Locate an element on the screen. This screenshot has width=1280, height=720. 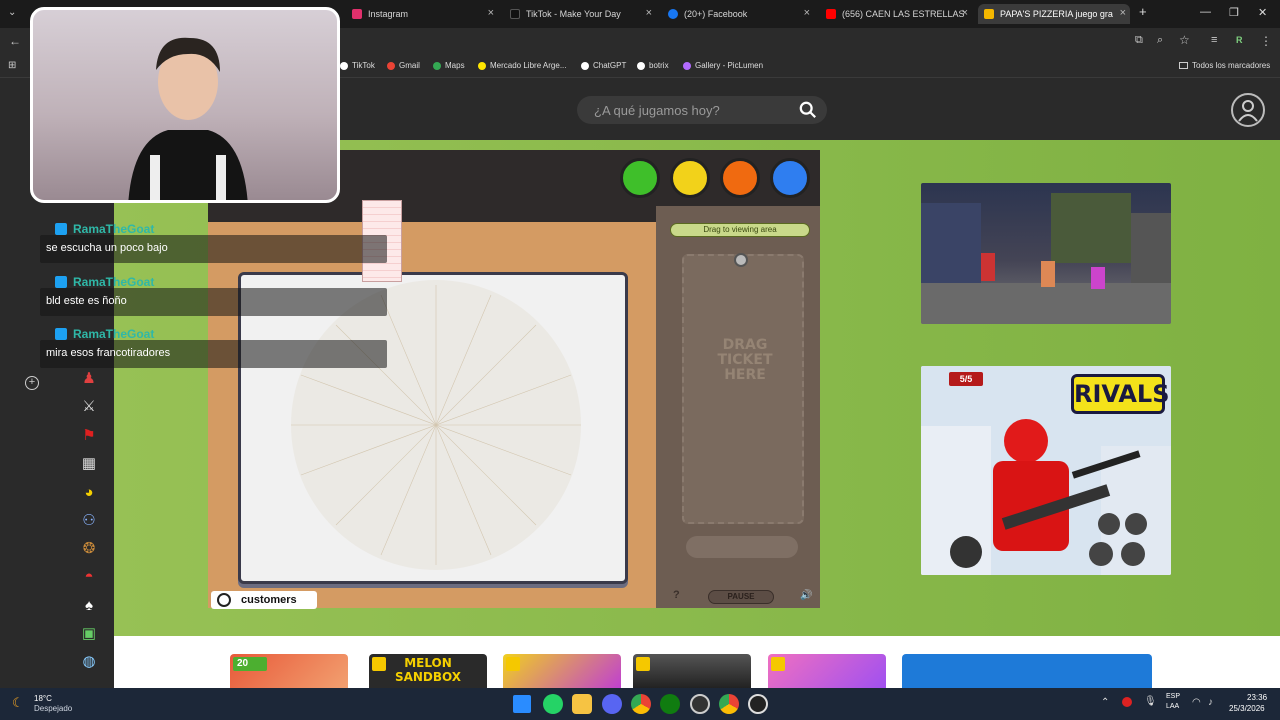
person-icon is located at coordinates (1248, 111).